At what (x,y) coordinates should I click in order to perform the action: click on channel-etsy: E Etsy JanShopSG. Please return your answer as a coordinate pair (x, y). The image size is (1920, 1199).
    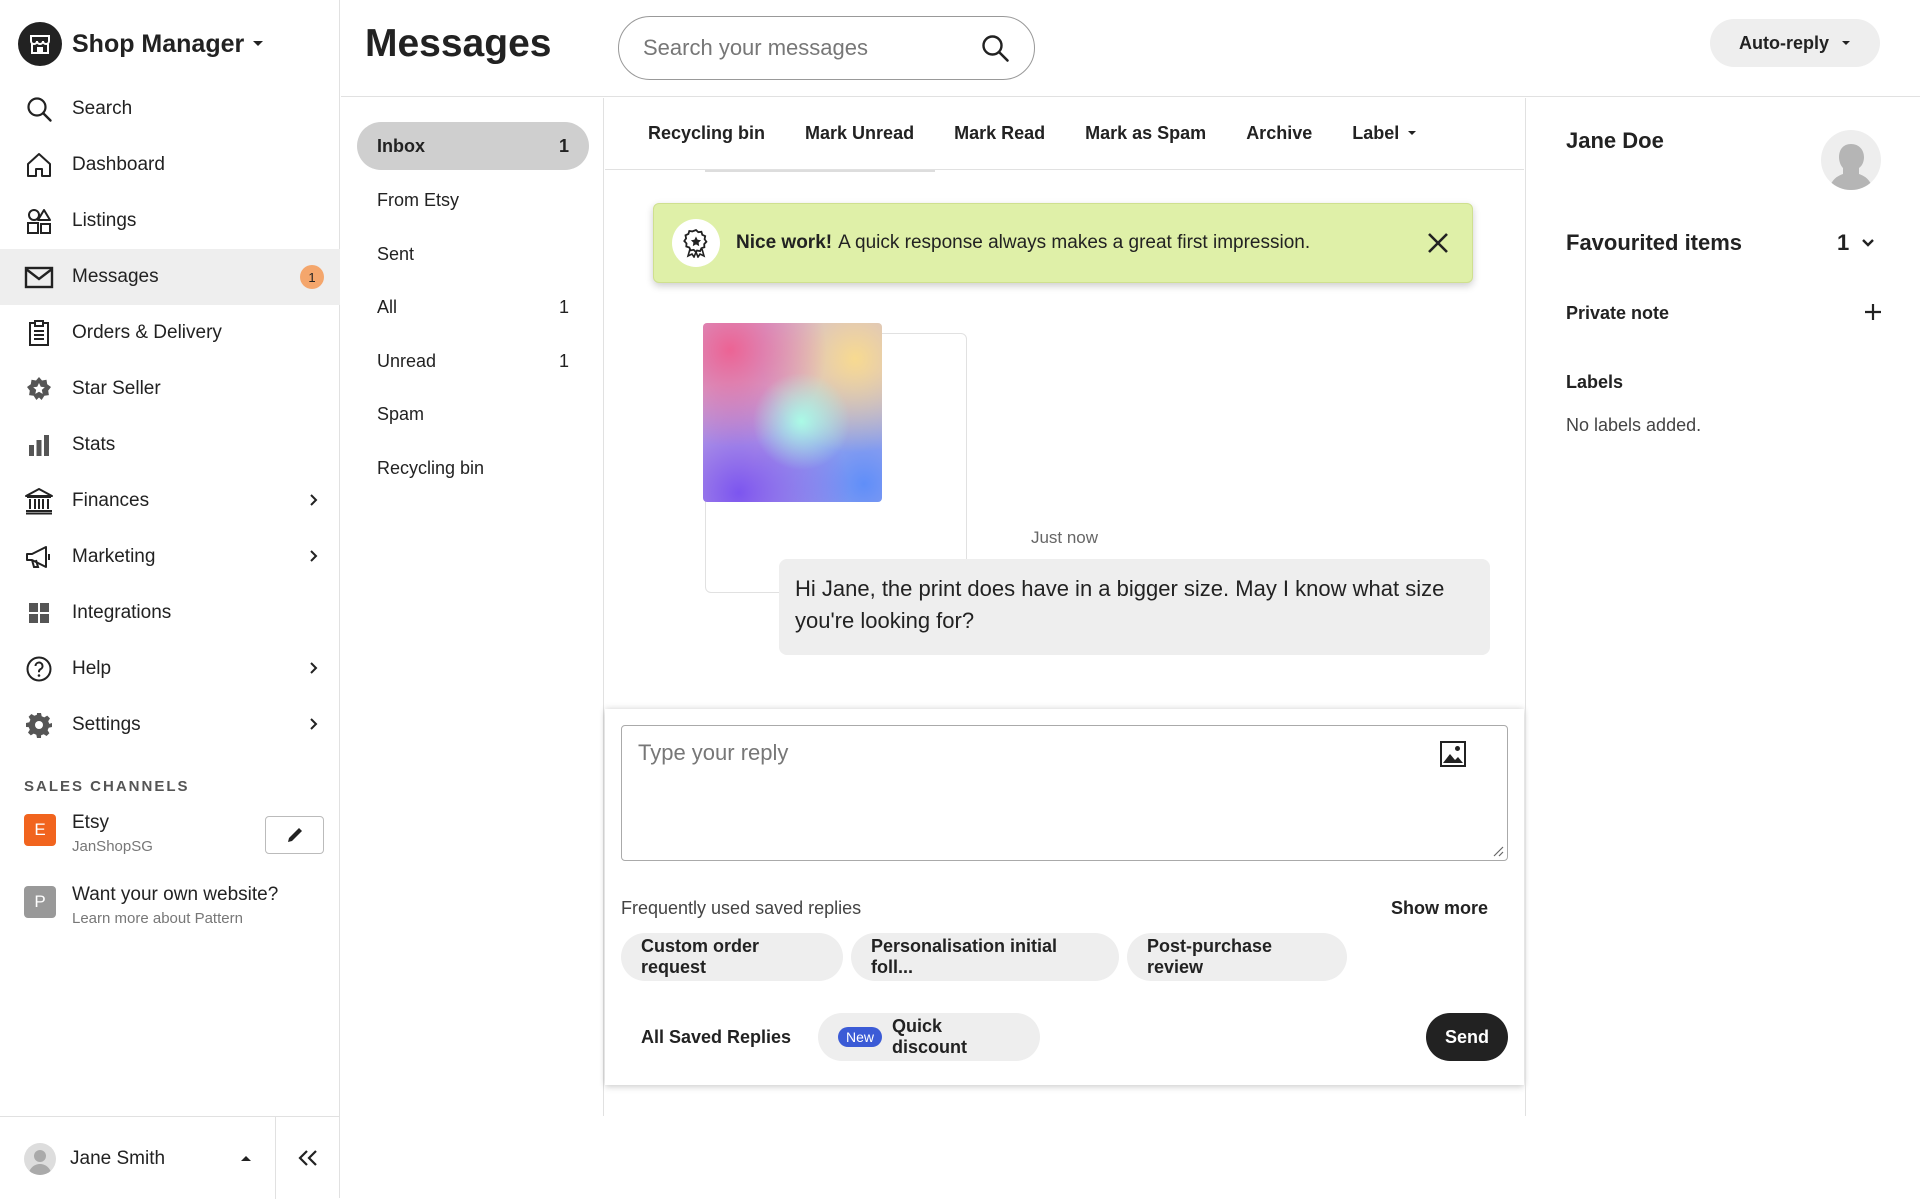
    Looking at the image, I should click on (88, 833).